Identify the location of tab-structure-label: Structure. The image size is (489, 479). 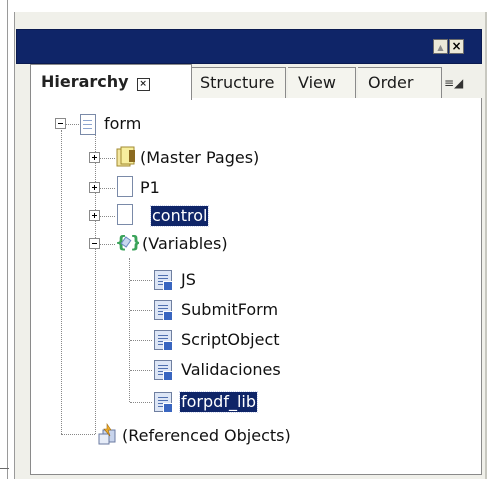
(237, 82).